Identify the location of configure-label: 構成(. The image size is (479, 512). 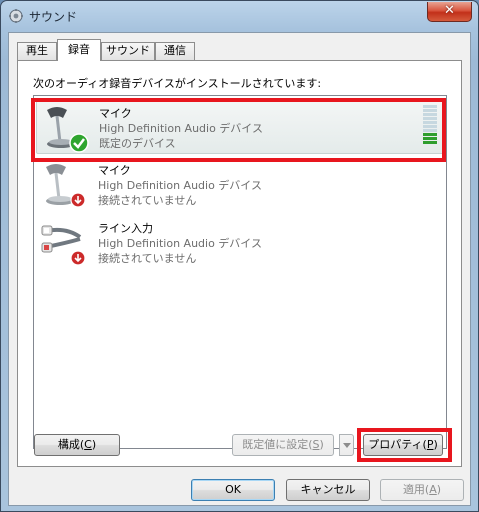
(71, 444).